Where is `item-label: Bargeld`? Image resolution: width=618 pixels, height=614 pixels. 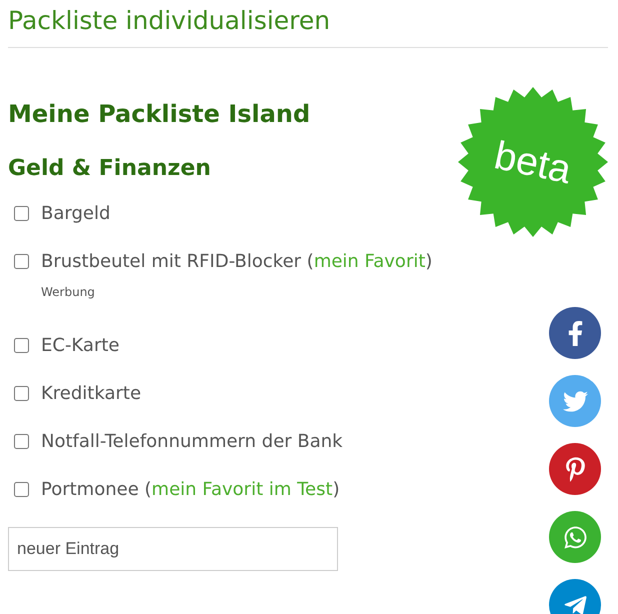 item-label: Bargeld is located at coordinates (75, 214).